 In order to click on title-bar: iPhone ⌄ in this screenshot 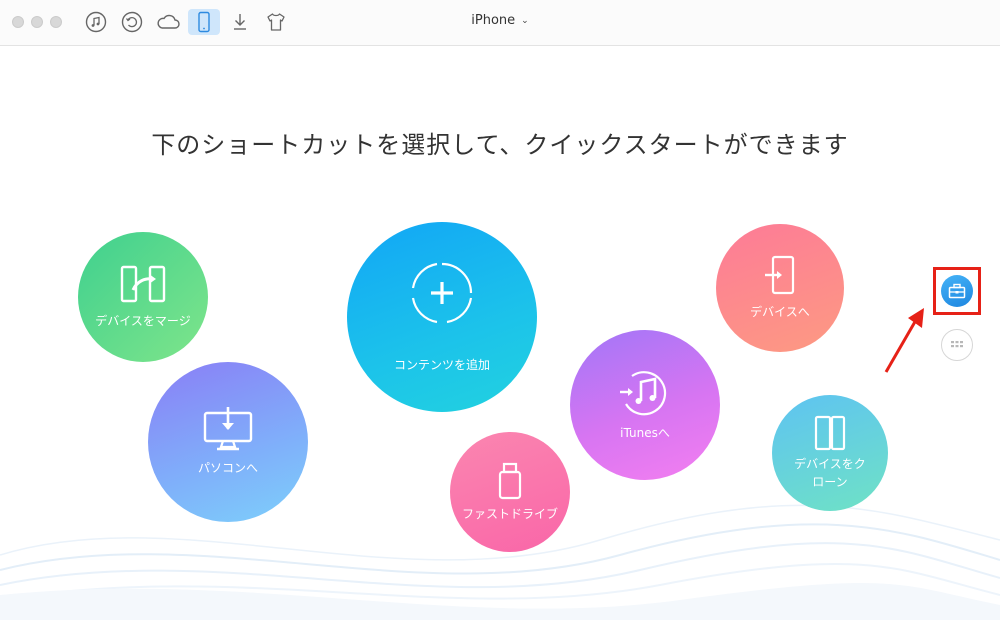, I will do `click(500, 23)`.